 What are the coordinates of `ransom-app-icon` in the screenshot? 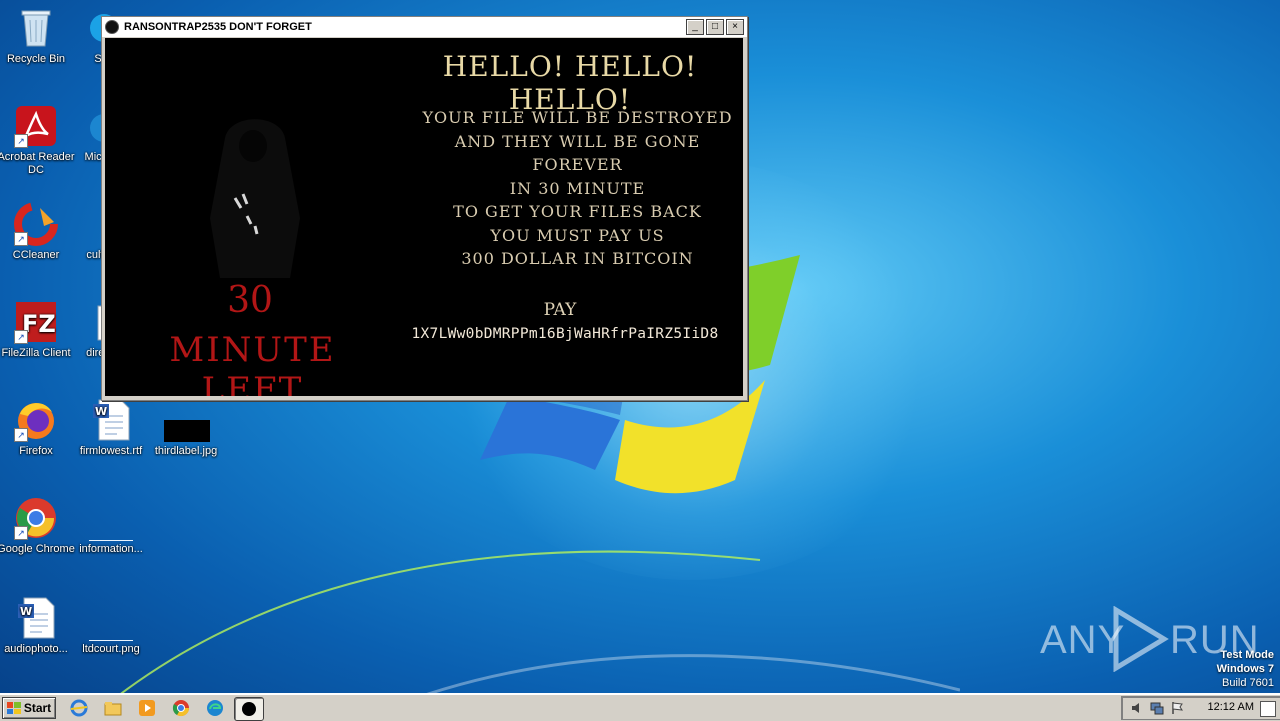 It's located at (249, 709).